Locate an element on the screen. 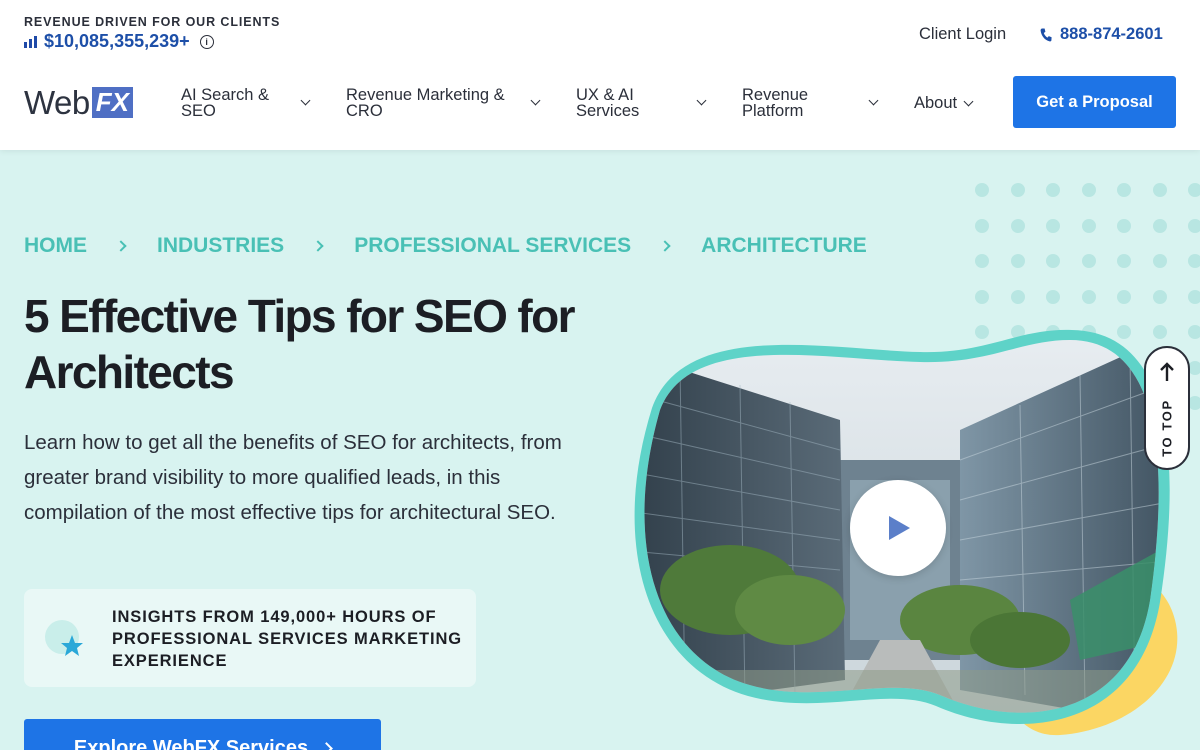  get-proposal-button: Get a Proposal is located at coordinates (1094, 102).